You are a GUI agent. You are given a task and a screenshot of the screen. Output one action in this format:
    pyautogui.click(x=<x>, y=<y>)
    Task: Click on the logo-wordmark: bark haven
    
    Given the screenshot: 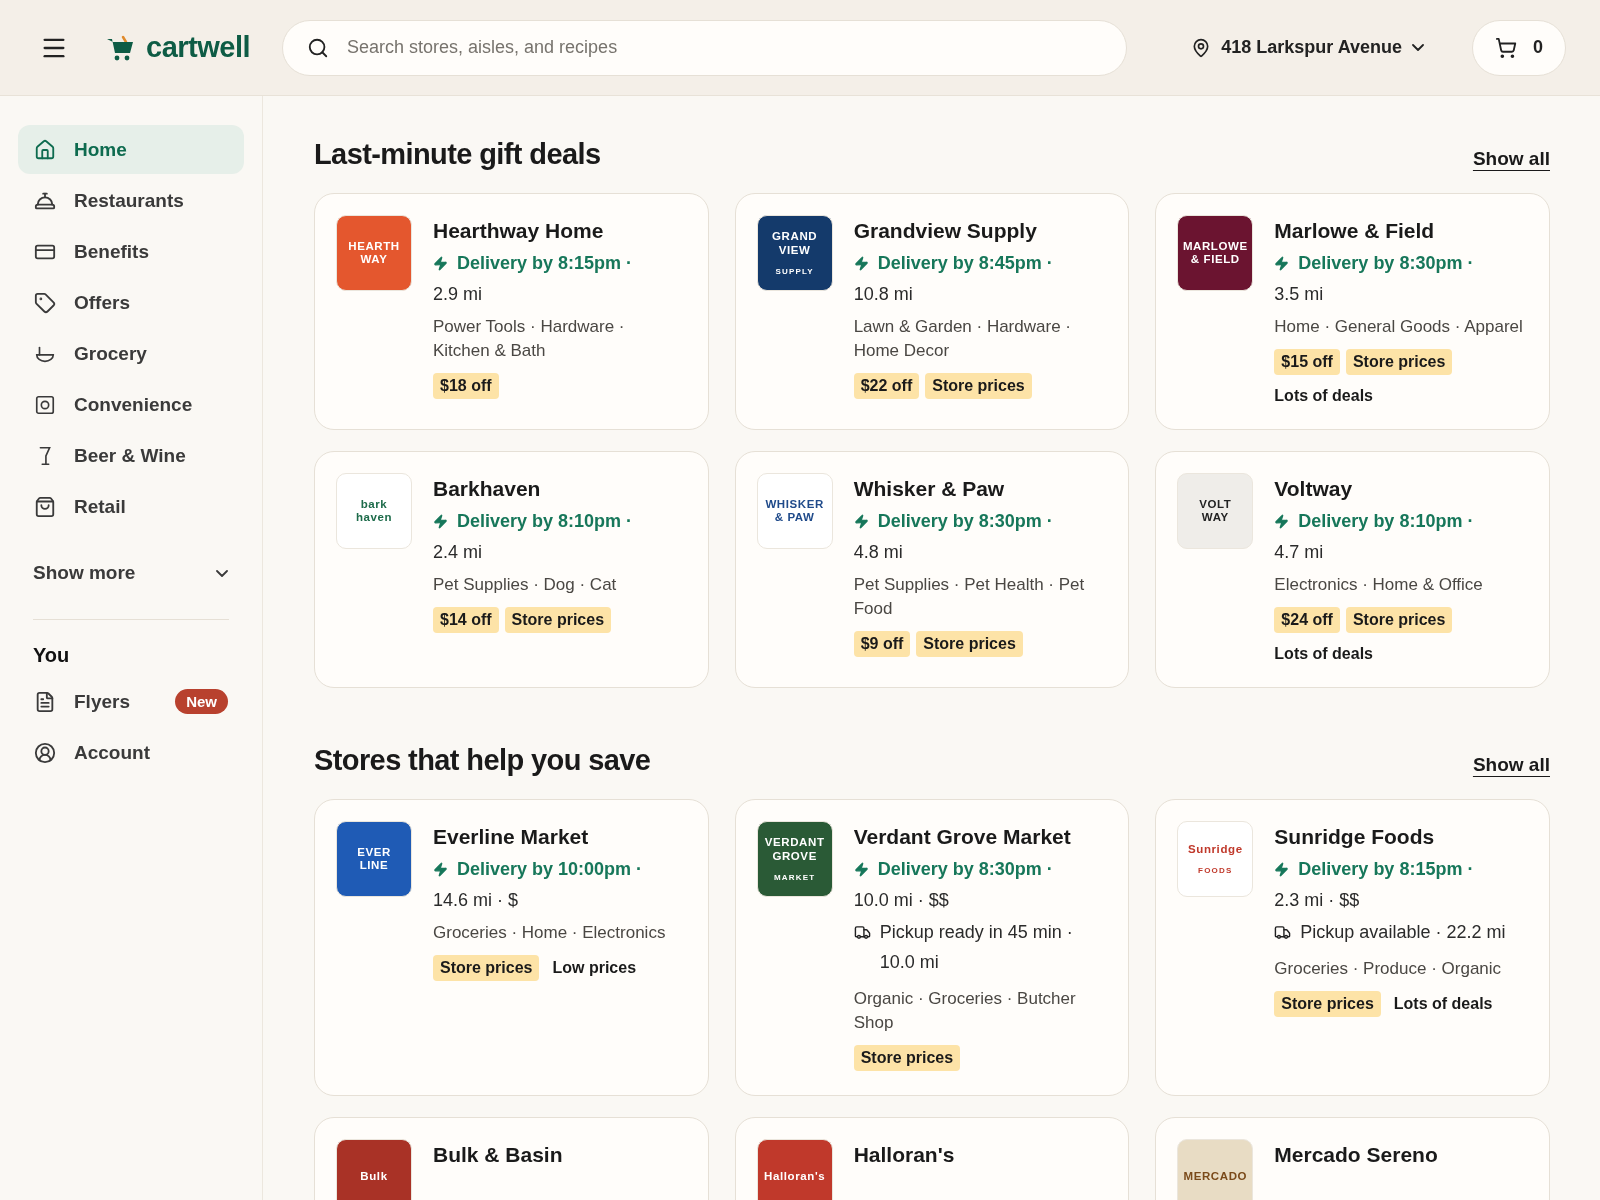 What is the action you would take?
    pyautogui.click(x=374, y=511)
    